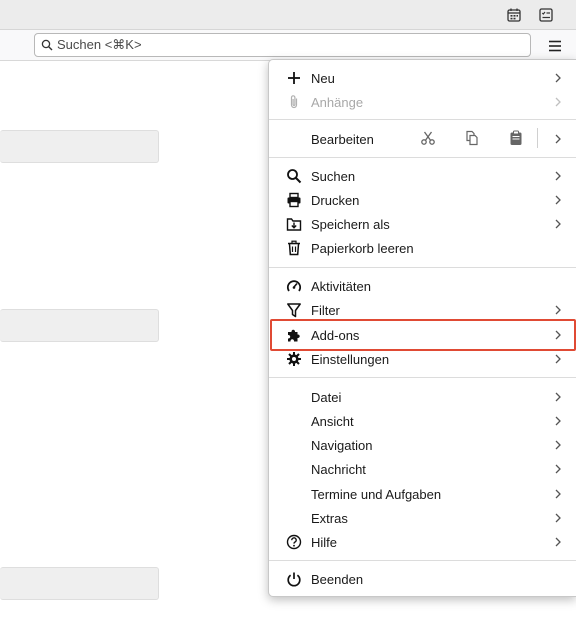 The image size is (576, 635). Describe the element at coordinates (546, 15) in the screenshot. I see `tasks-icon` at that location.